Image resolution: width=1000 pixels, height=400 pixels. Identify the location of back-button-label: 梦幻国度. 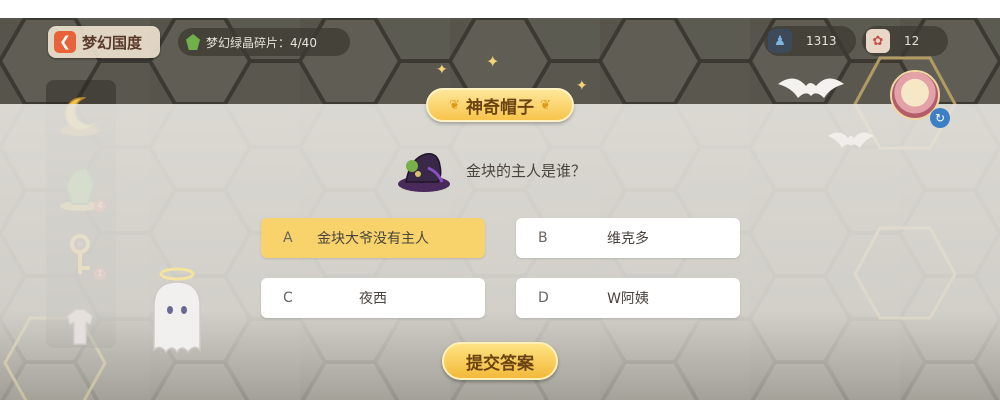
(112, 42).